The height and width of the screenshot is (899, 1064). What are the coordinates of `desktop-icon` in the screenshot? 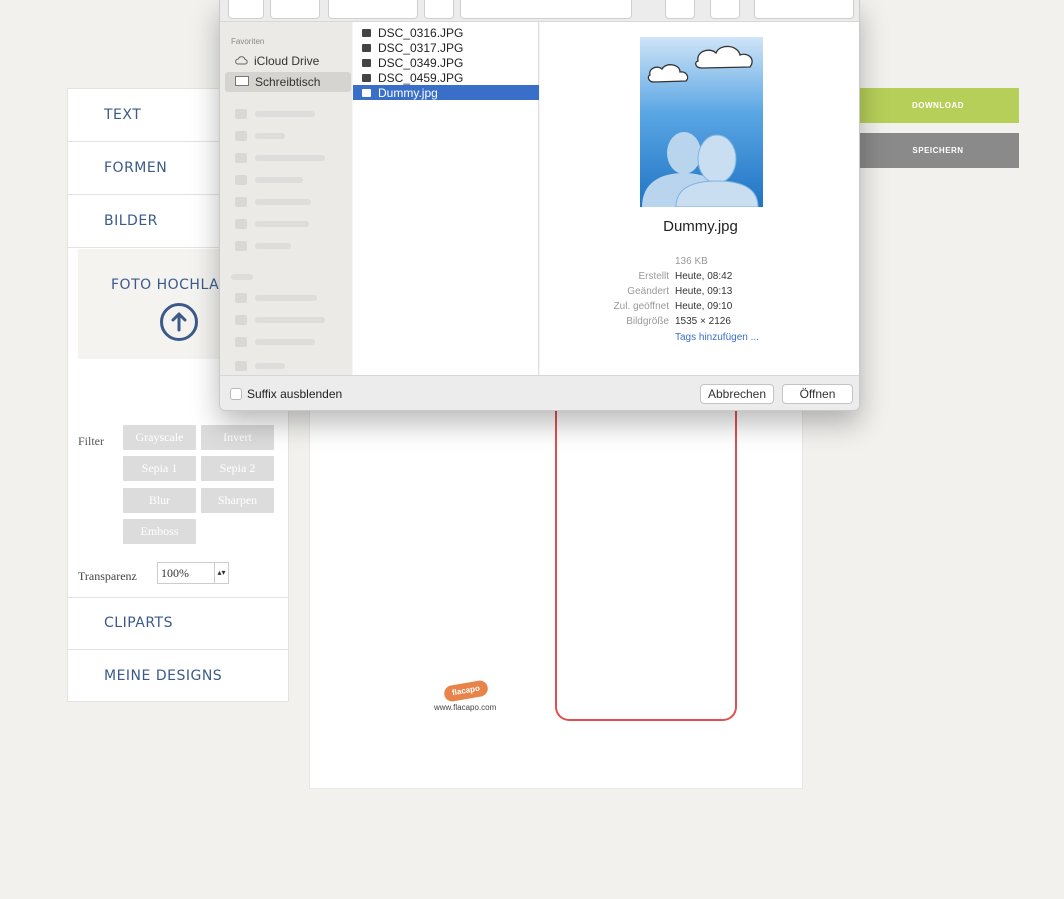 It's located at (242, 82).